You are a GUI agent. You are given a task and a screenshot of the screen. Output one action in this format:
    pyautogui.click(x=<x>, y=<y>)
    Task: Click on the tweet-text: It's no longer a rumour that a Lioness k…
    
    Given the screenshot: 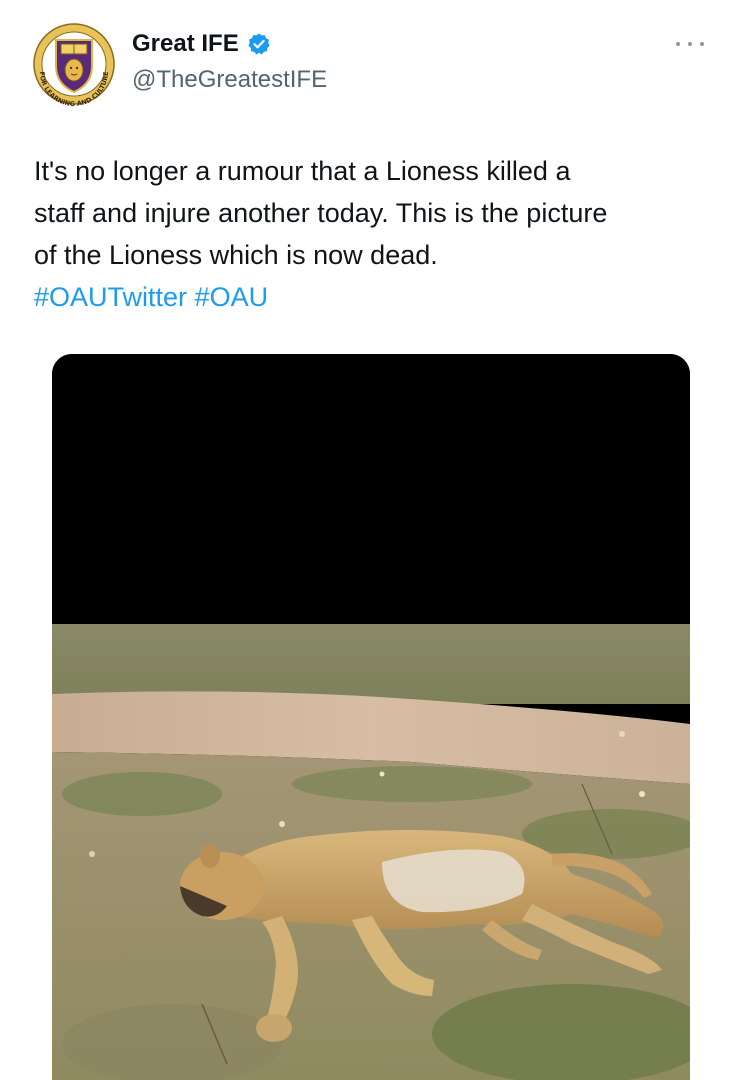 What is the action you would take?
    pyautogui.click(x=321, y=213)
    